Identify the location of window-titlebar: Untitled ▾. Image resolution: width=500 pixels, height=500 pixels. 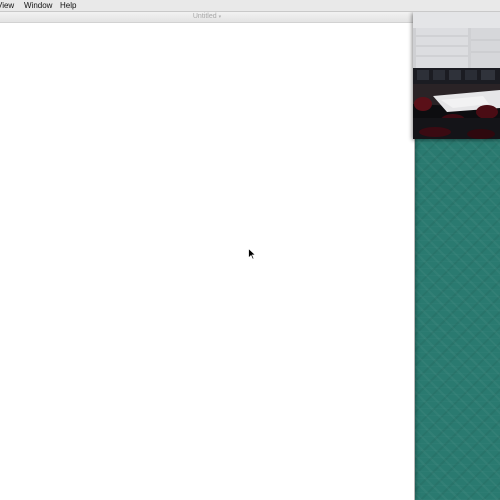
(207, 17).